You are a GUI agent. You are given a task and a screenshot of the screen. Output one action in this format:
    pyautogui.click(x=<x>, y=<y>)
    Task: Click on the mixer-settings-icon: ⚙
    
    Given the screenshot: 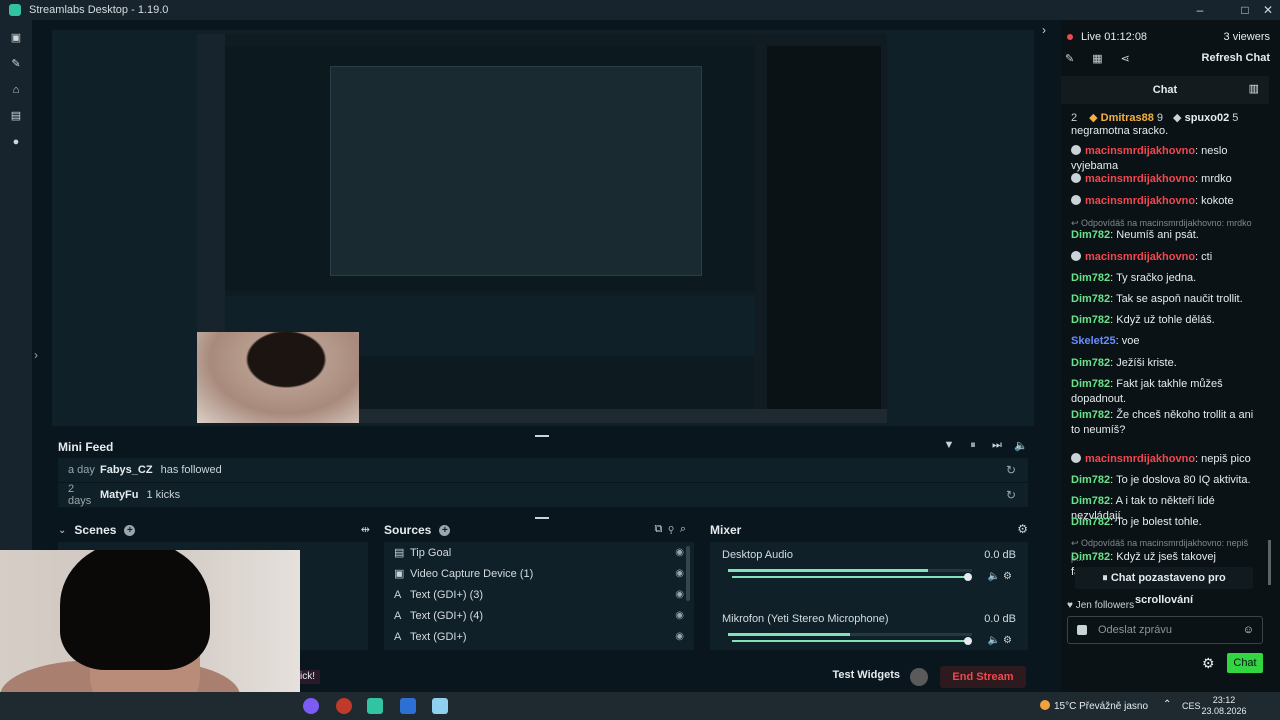 What is the action you would take?
    pyautogui.click(x=1022, y=529)
    